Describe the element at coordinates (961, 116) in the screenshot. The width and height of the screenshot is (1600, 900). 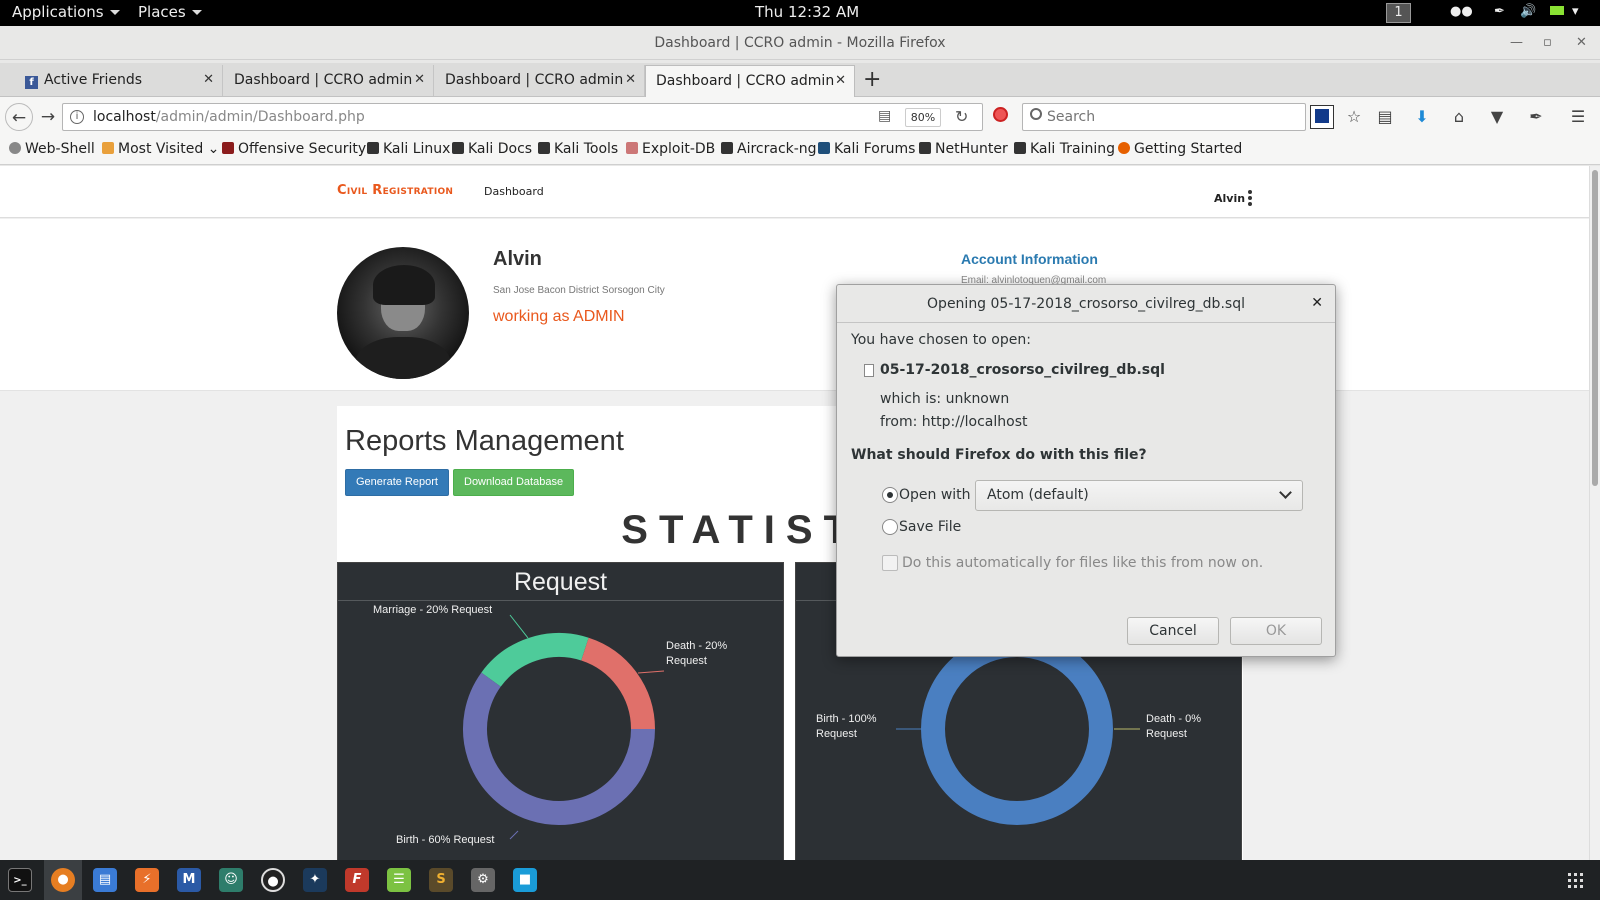
I see `reload-icon: ↻` at that location.